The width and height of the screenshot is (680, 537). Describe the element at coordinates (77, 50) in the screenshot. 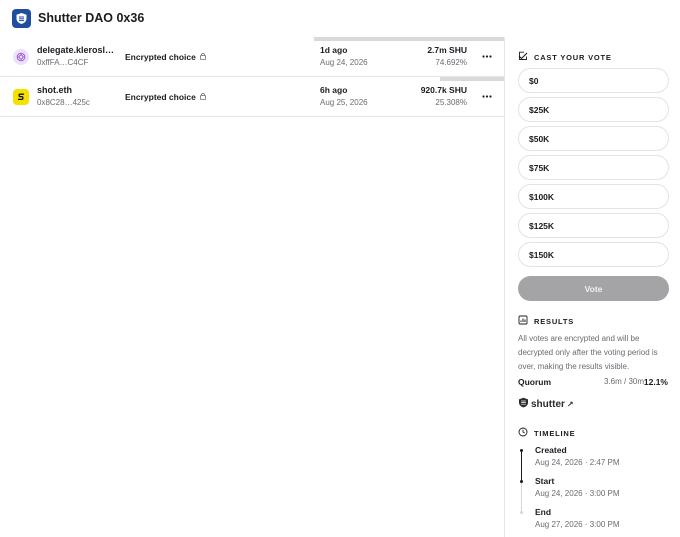

I see `voter-name: delegate.kleroslabs.eth` at that location.